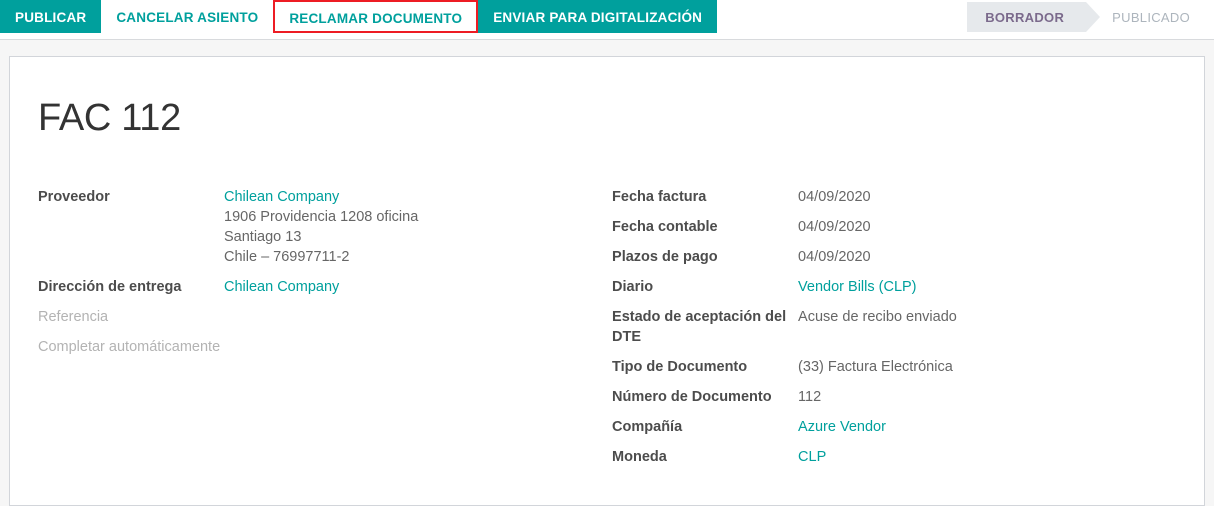 This screenshot has width=1214, height=506. I want to click on field-value-fecha-factura: 04/09/2020, so click(993, 202).